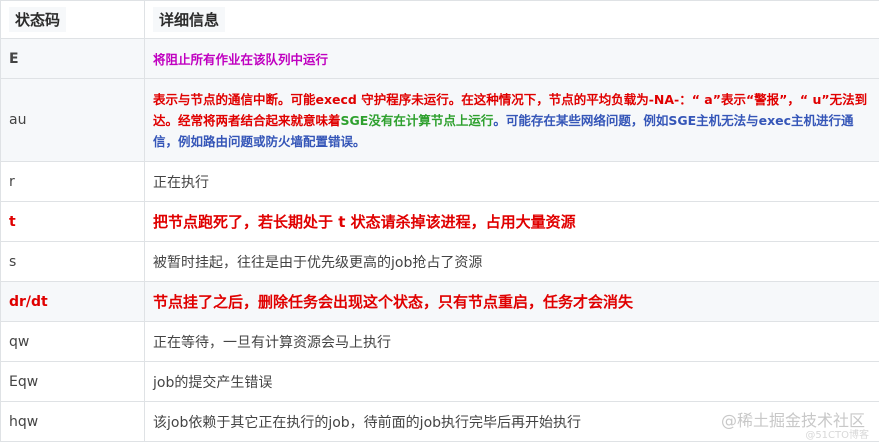  Describe the element at coordinates (73, 20) in the screenshot. I see `header-status-code: 状态码` at that location.